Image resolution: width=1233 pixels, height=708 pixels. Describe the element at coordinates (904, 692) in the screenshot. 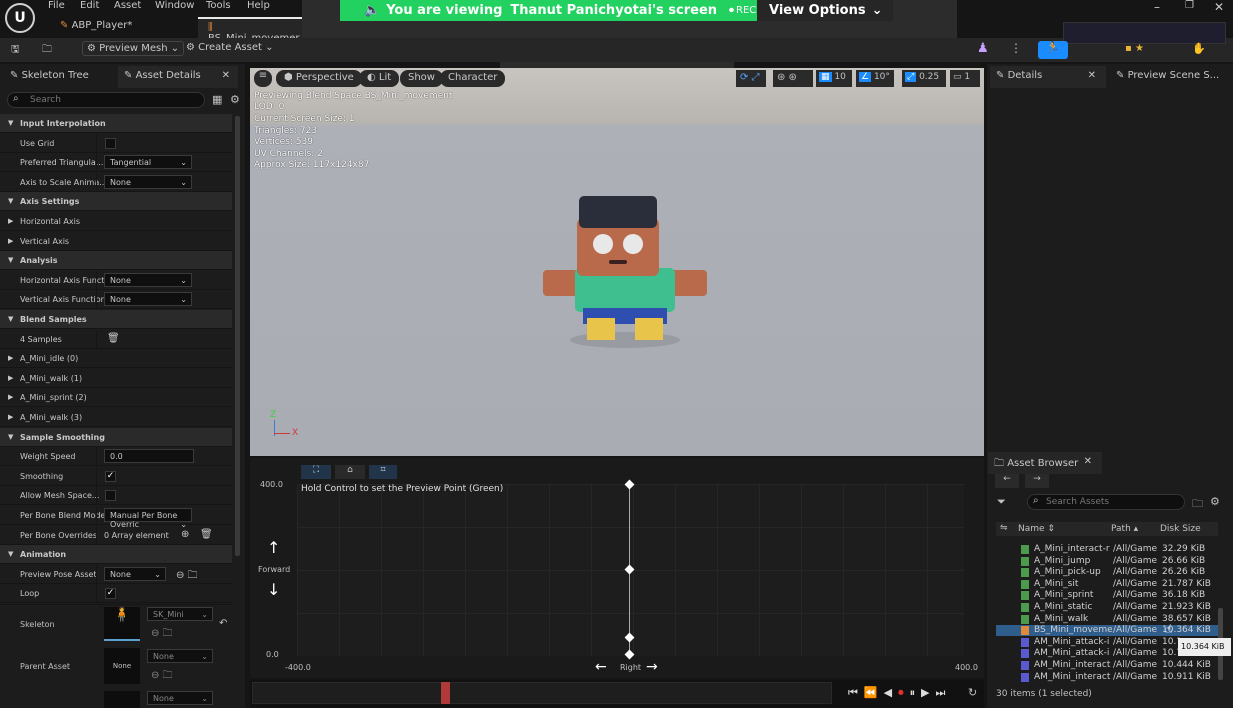

I see `record-icon: ⏺` at that location.